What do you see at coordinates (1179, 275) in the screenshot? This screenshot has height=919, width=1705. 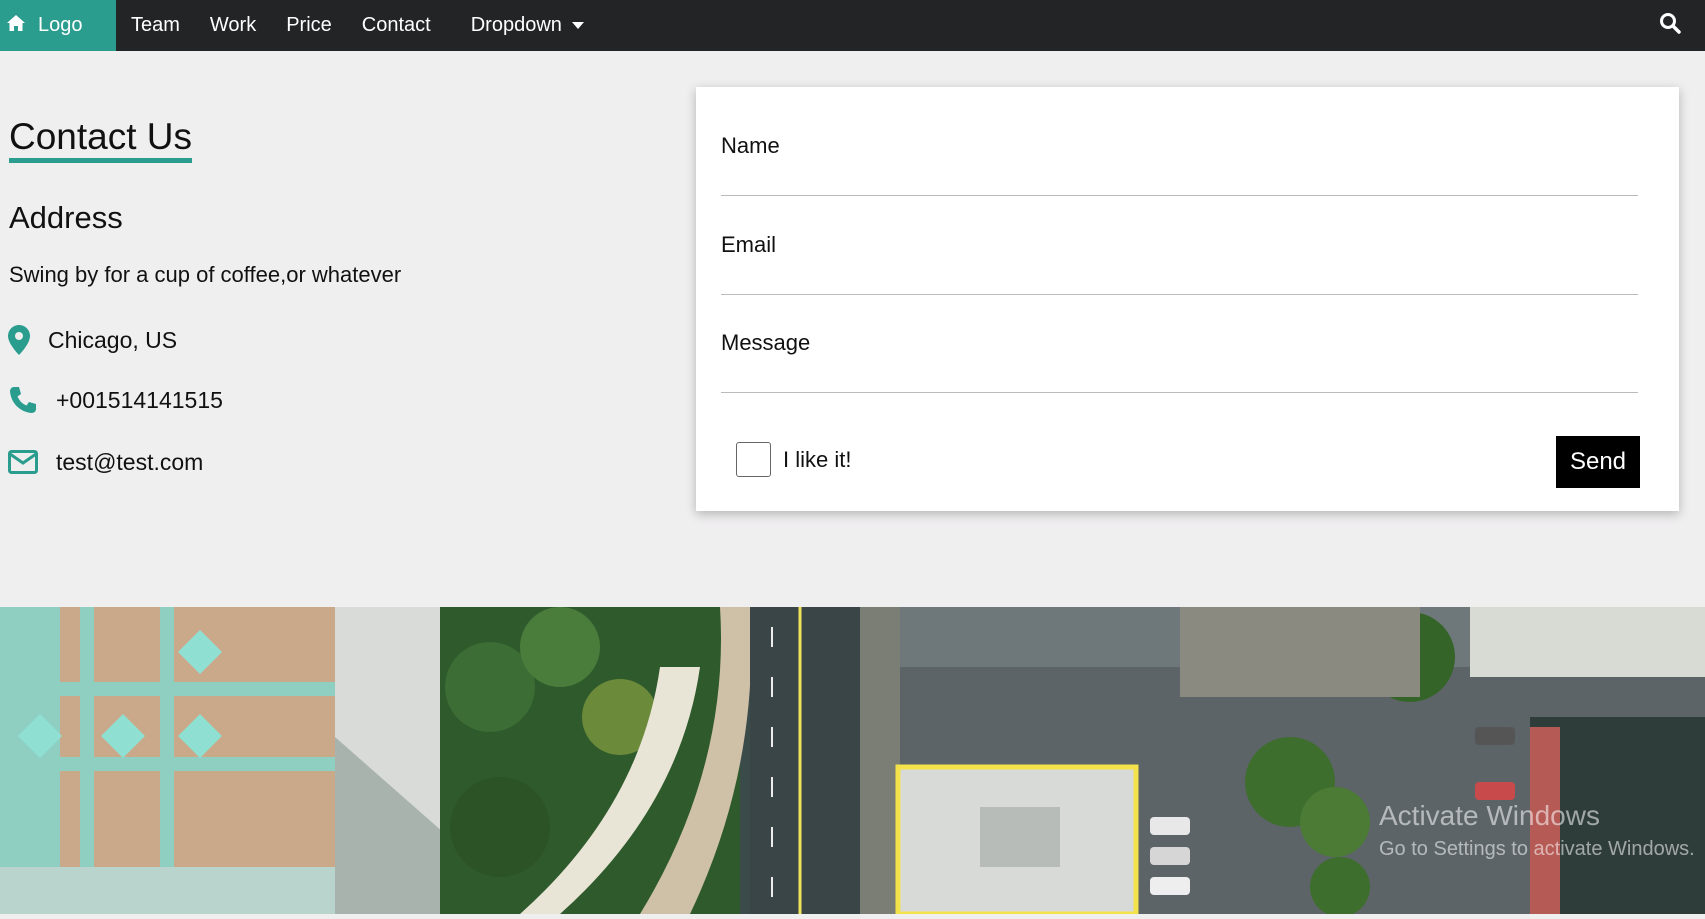 I see `email-input` at bounding box center [1179, 275].